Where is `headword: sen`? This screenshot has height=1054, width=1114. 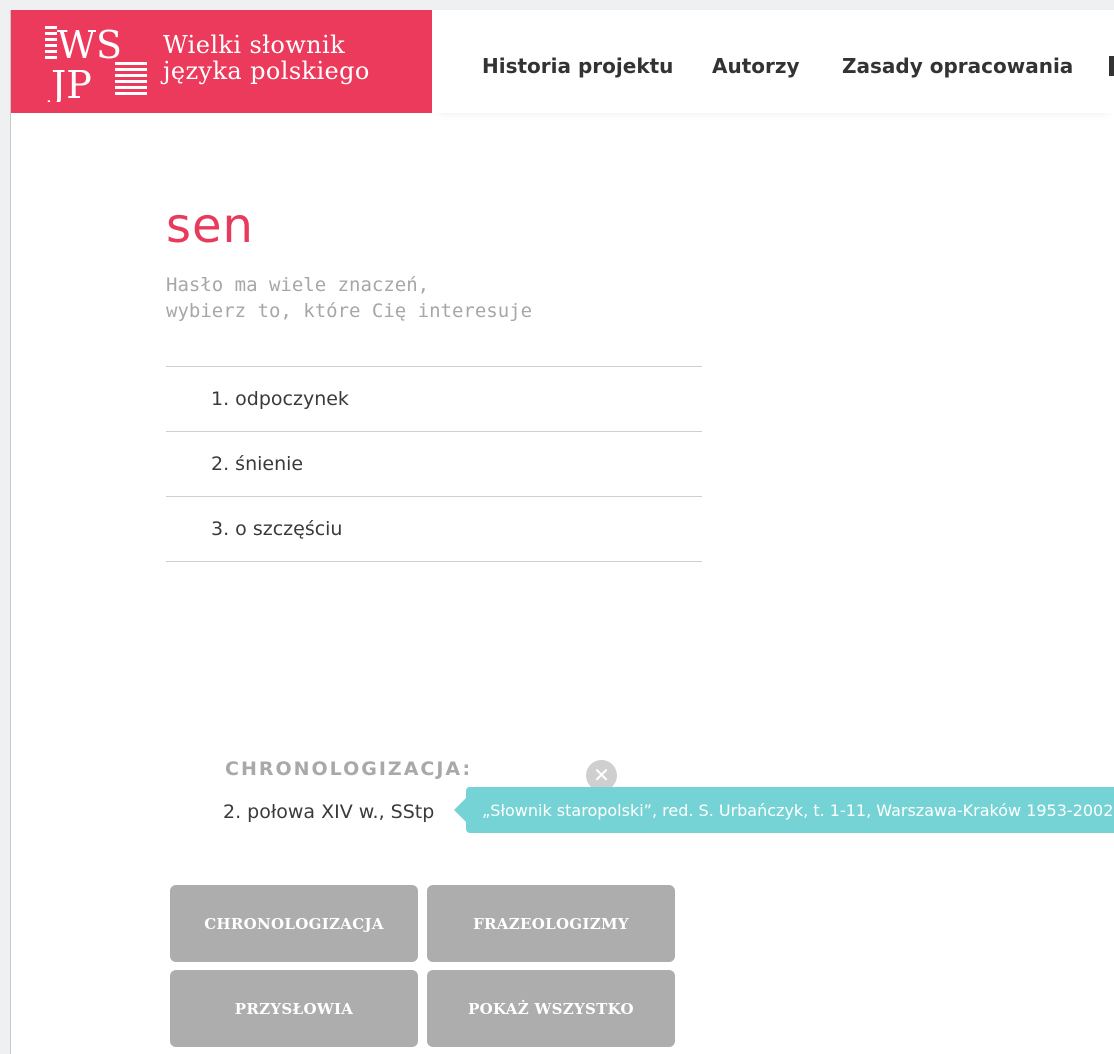 headword: sen is located at coordinates (210, 226).